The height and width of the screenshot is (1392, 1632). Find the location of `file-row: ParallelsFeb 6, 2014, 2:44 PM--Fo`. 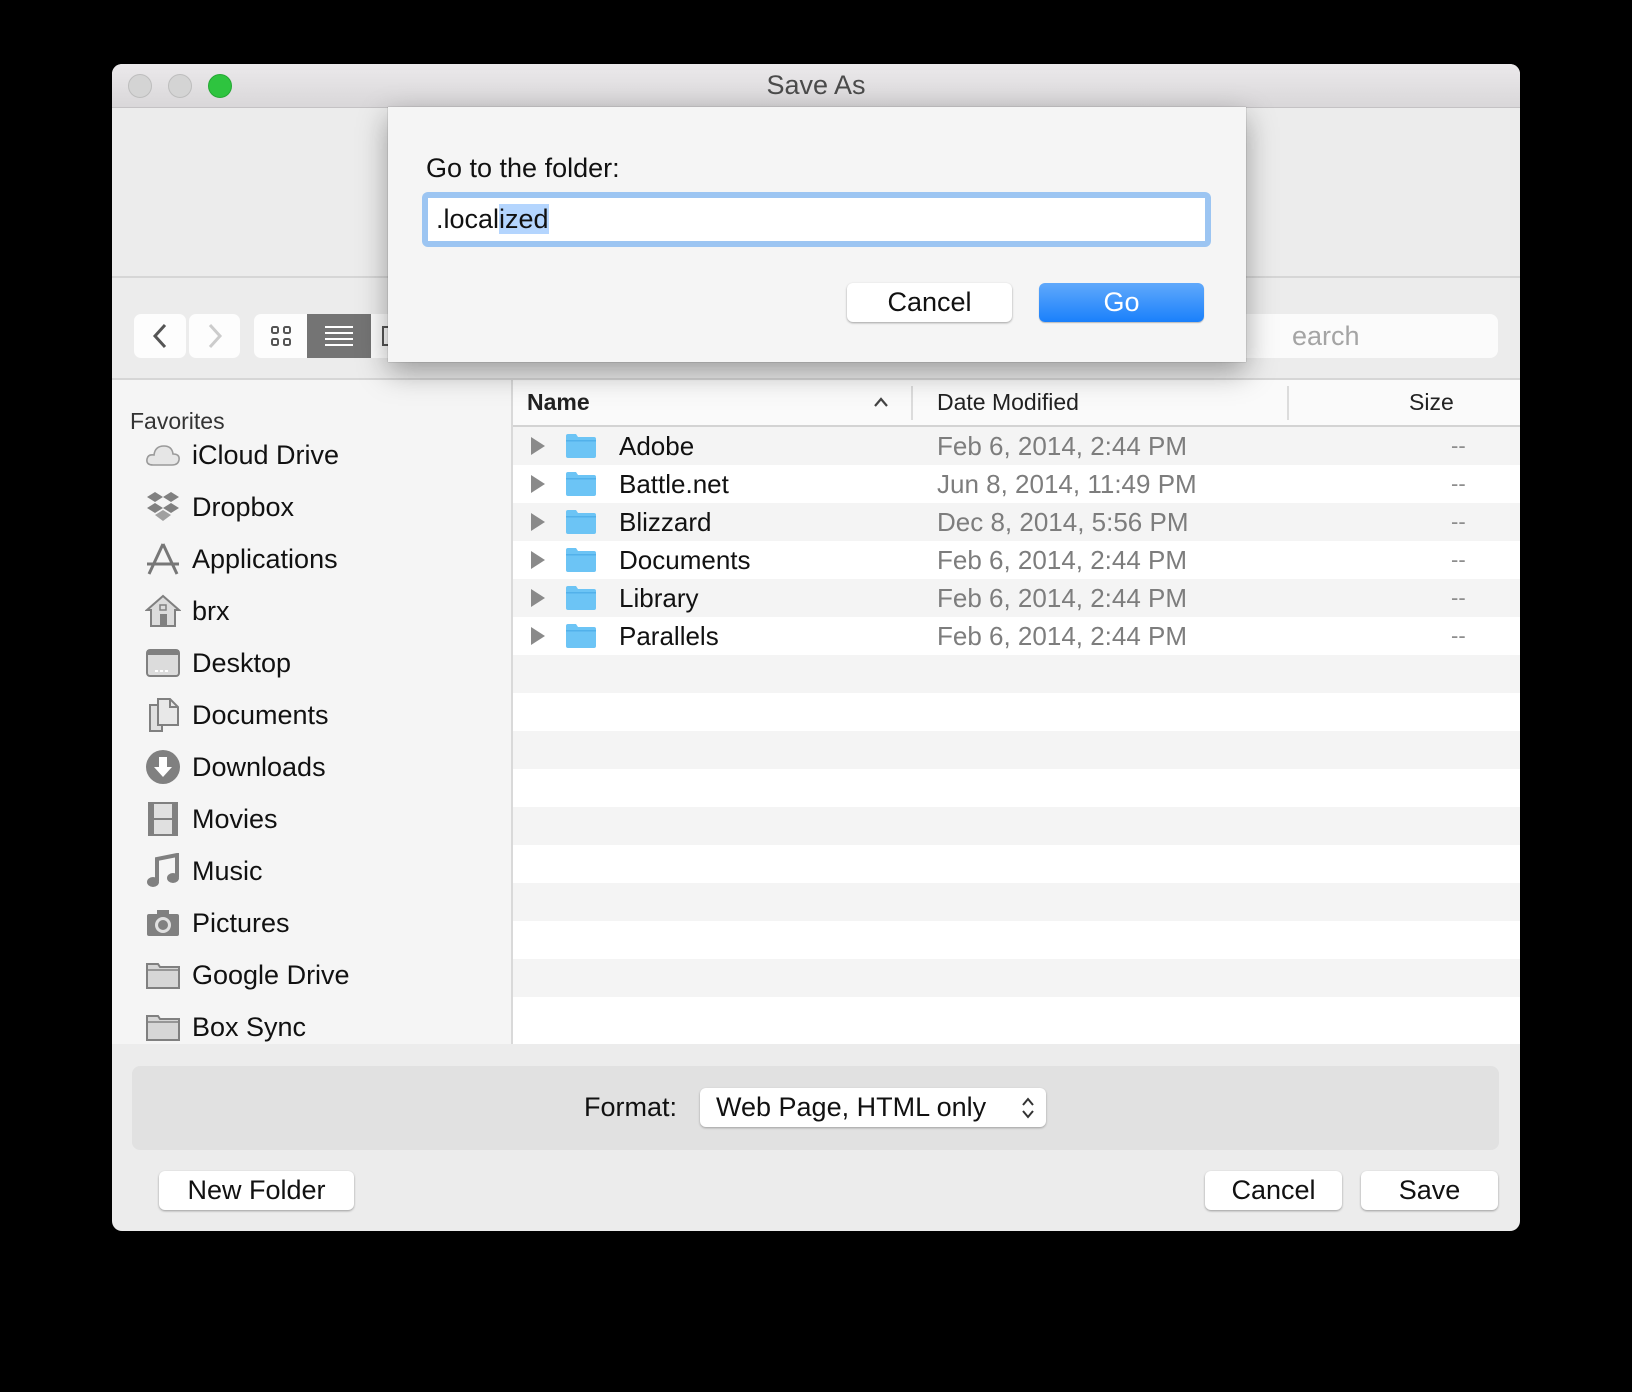

file-row: ParallelsFeb 6, 2014, 2:44 PM--Fo is located at coordinates (1016, 636).